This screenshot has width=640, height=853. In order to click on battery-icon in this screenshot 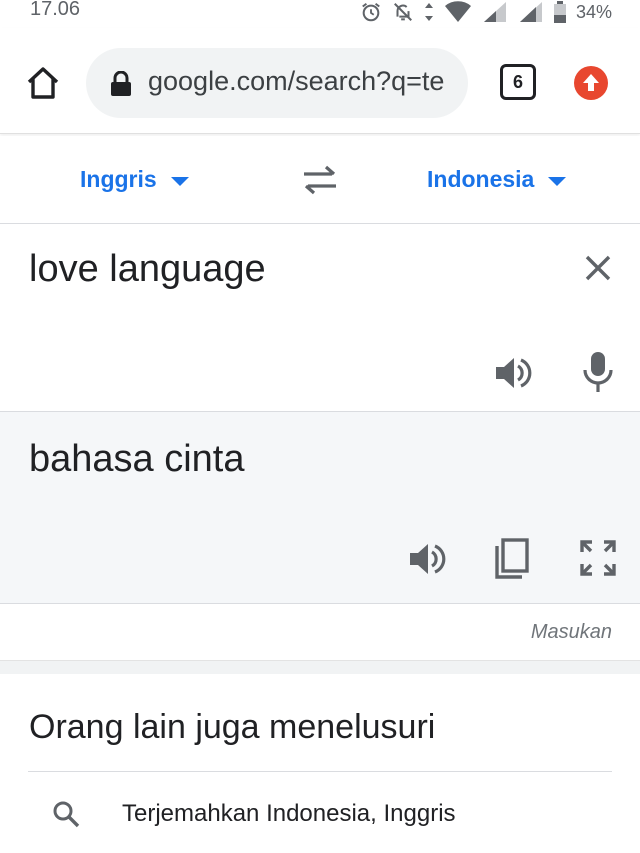, I will do `click(559, 12)`.